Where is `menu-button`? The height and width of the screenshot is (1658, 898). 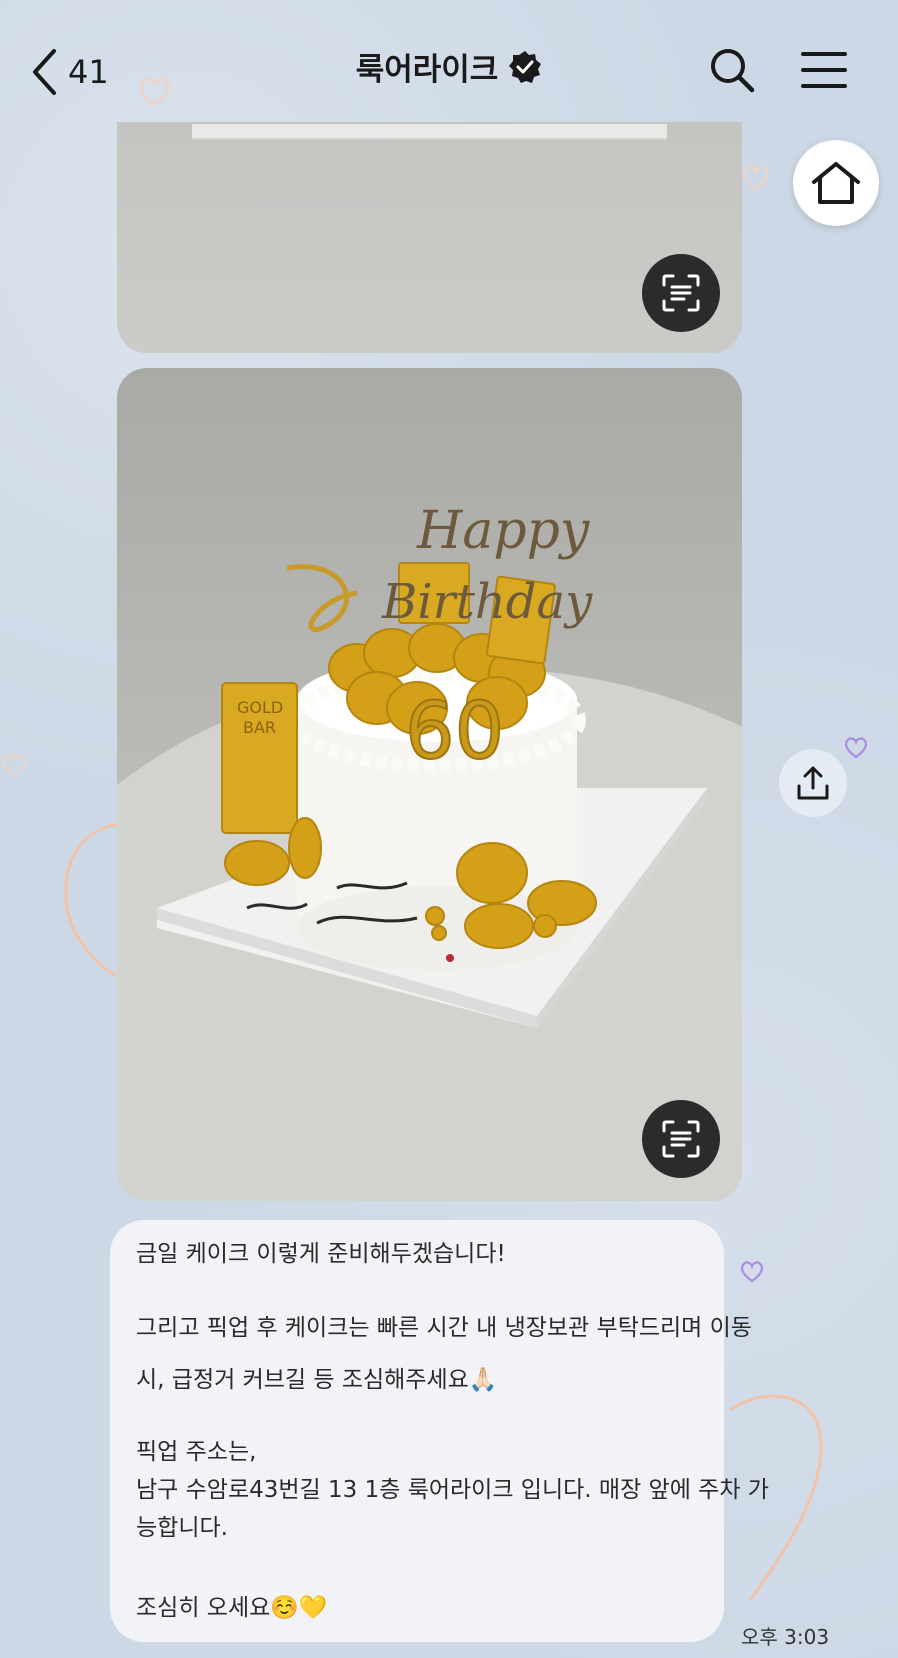
menu-button is located at coordinates (824, 70).